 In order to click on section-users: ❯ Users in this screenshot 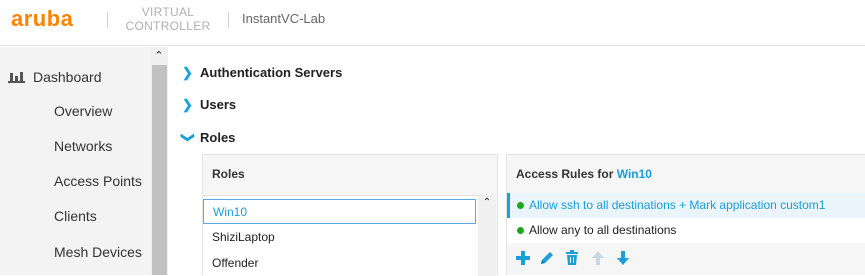, I will do `click(209, 105)`.